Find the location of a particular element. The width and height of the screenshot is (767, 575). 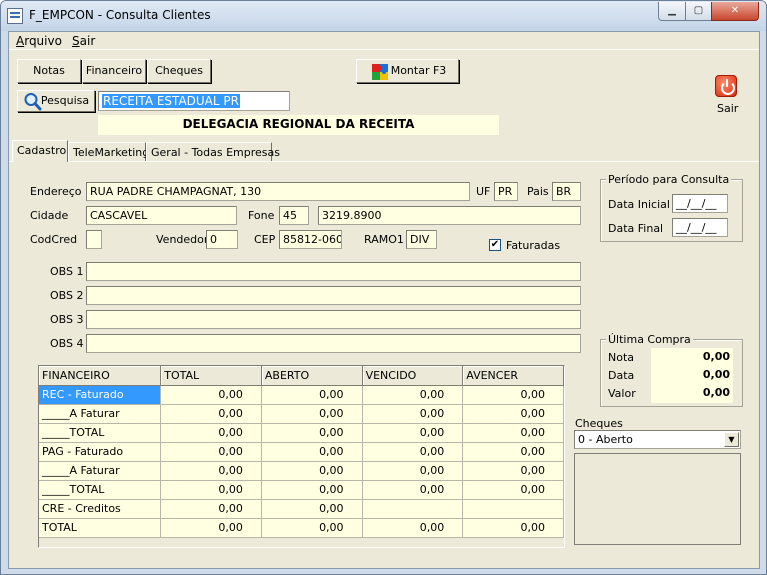

minimize-button: ▁ is located at coordinates (672, 11).